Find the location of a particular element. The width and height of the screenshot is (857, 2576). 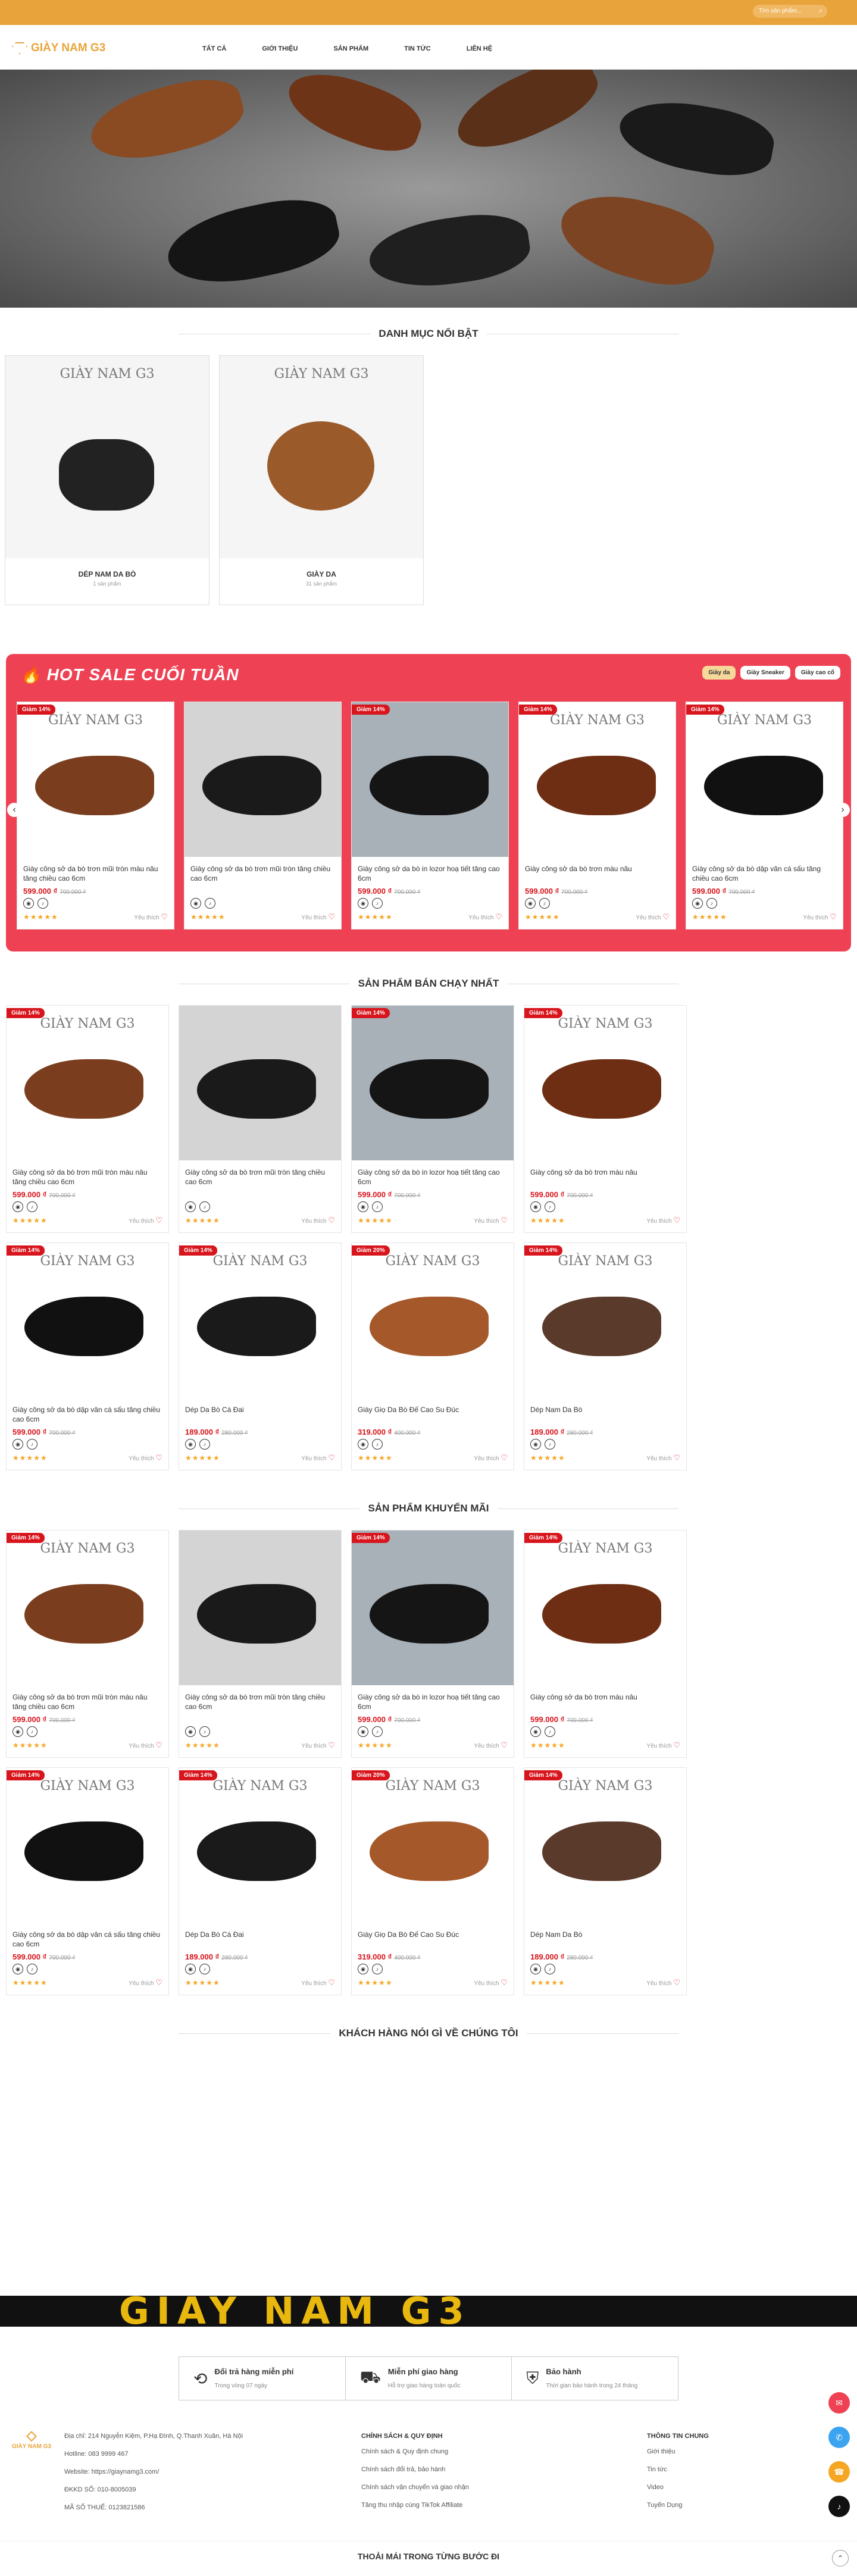

nav-contact: LIÊN HỆ is located at coordinates (479, 48).